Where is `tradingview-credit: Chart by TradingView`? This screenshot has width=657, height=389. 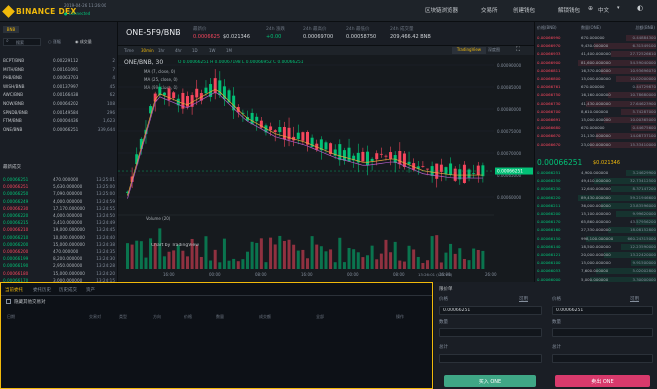
tradingview-credit: Chart by TradingView is located at coordinates (175, 245).